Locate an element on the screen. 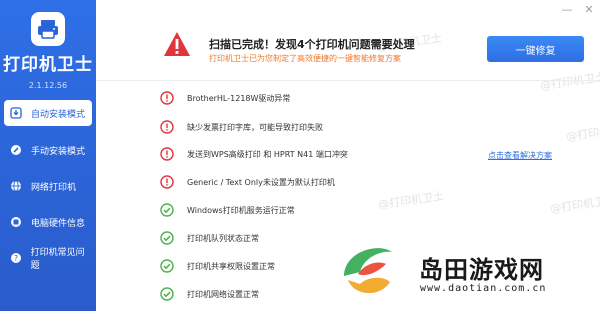 The width and height of the screenshot is (600, 311). app-logo is located at coordinates (48, 29).